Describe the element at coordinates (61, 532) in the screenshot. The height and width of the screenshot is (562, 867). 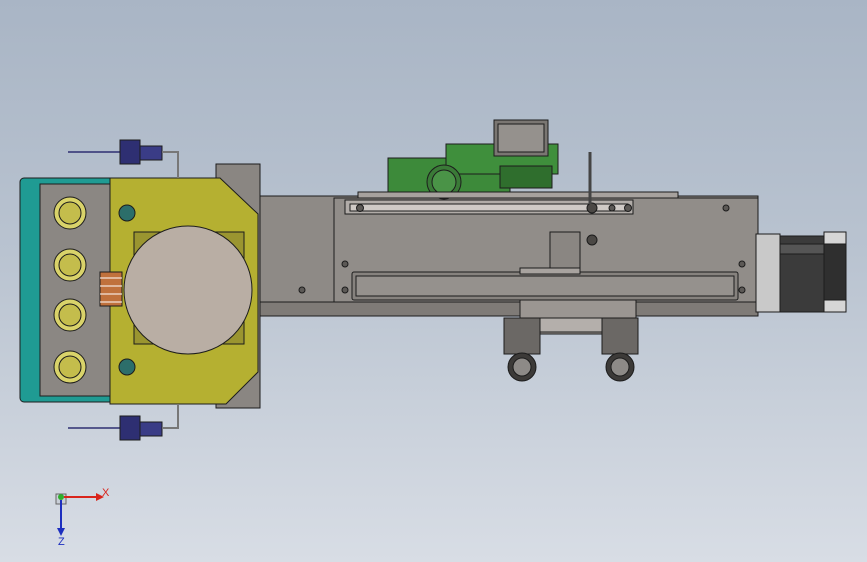
I see `triad-z-arrow` at that location.